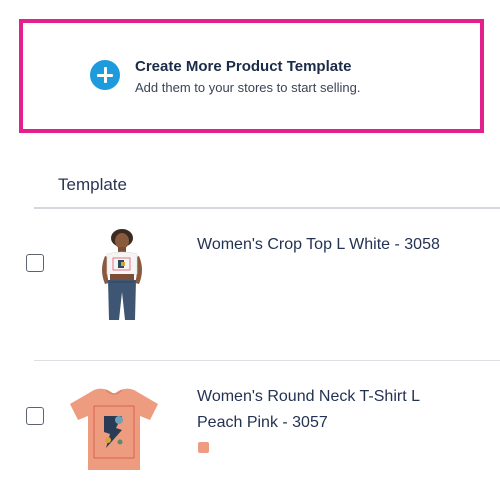  Describe the element at coordinates (318, 245) in the screenshot. I see `product-name: Women's Crop Top L White - 3058` at that location.